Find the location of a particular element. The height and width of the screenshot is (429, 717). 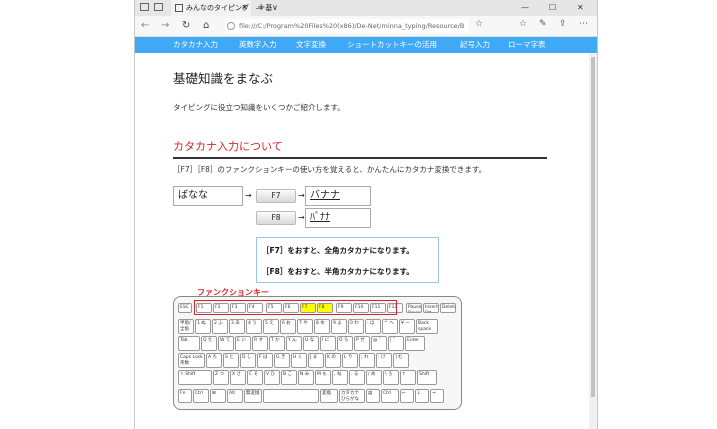

example-output-box-halfwidth: ﾊﾞﾅﾅ is located at coordinates (338, 218).